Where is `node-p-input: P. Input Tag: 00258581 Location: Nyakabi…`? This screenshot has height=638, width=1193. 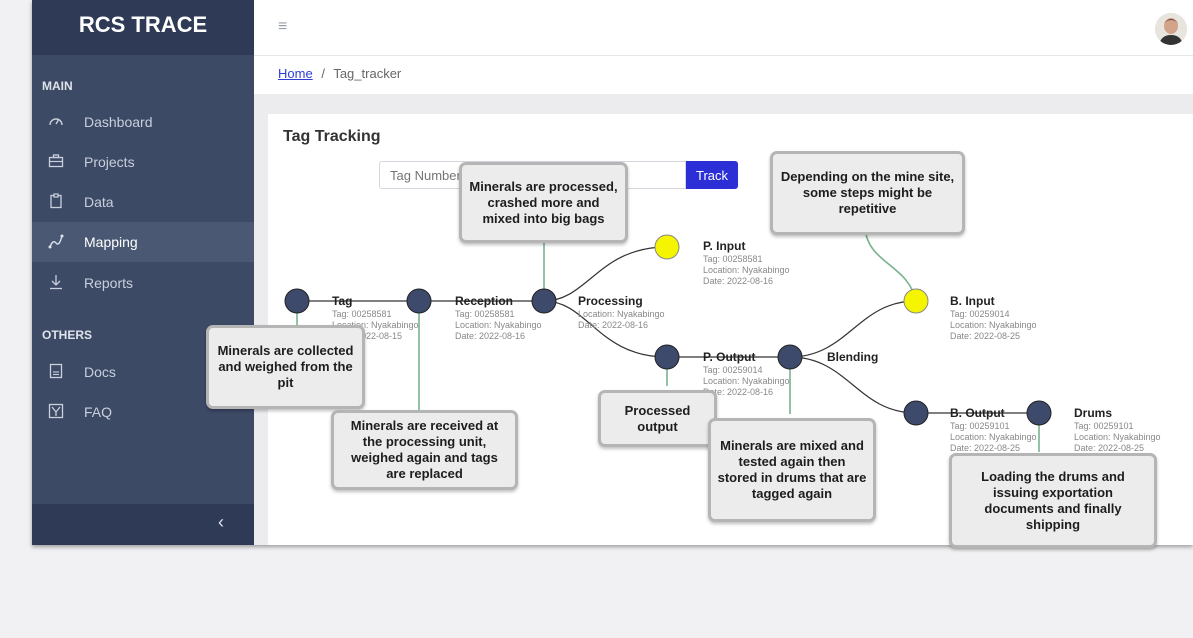 node-p-input: P. Input Tag: 00258581 Location: Nyakabi… is located at coordinates (722, 260).